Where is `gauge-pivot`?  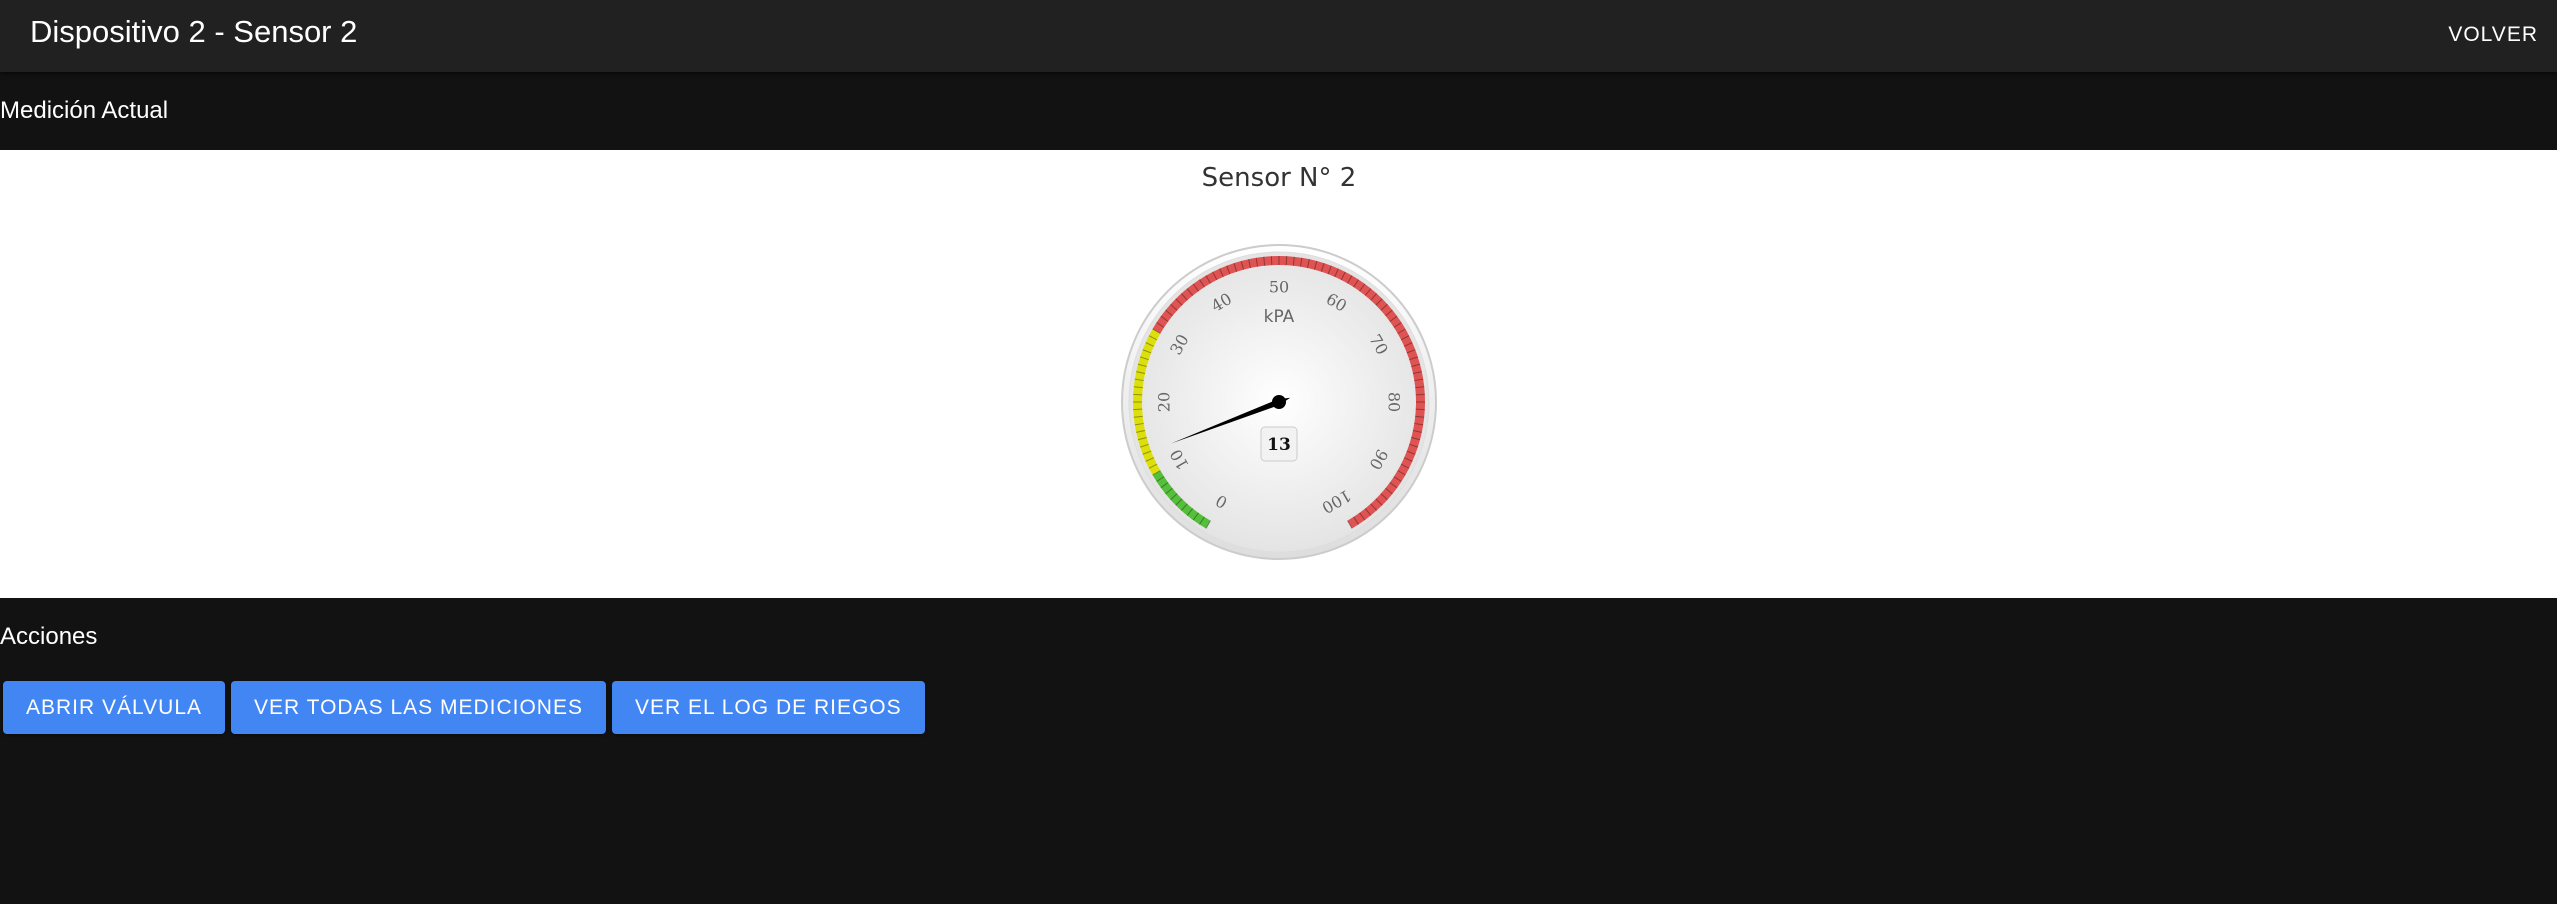
gauge-pivot is located at coordinates (1279, 402).